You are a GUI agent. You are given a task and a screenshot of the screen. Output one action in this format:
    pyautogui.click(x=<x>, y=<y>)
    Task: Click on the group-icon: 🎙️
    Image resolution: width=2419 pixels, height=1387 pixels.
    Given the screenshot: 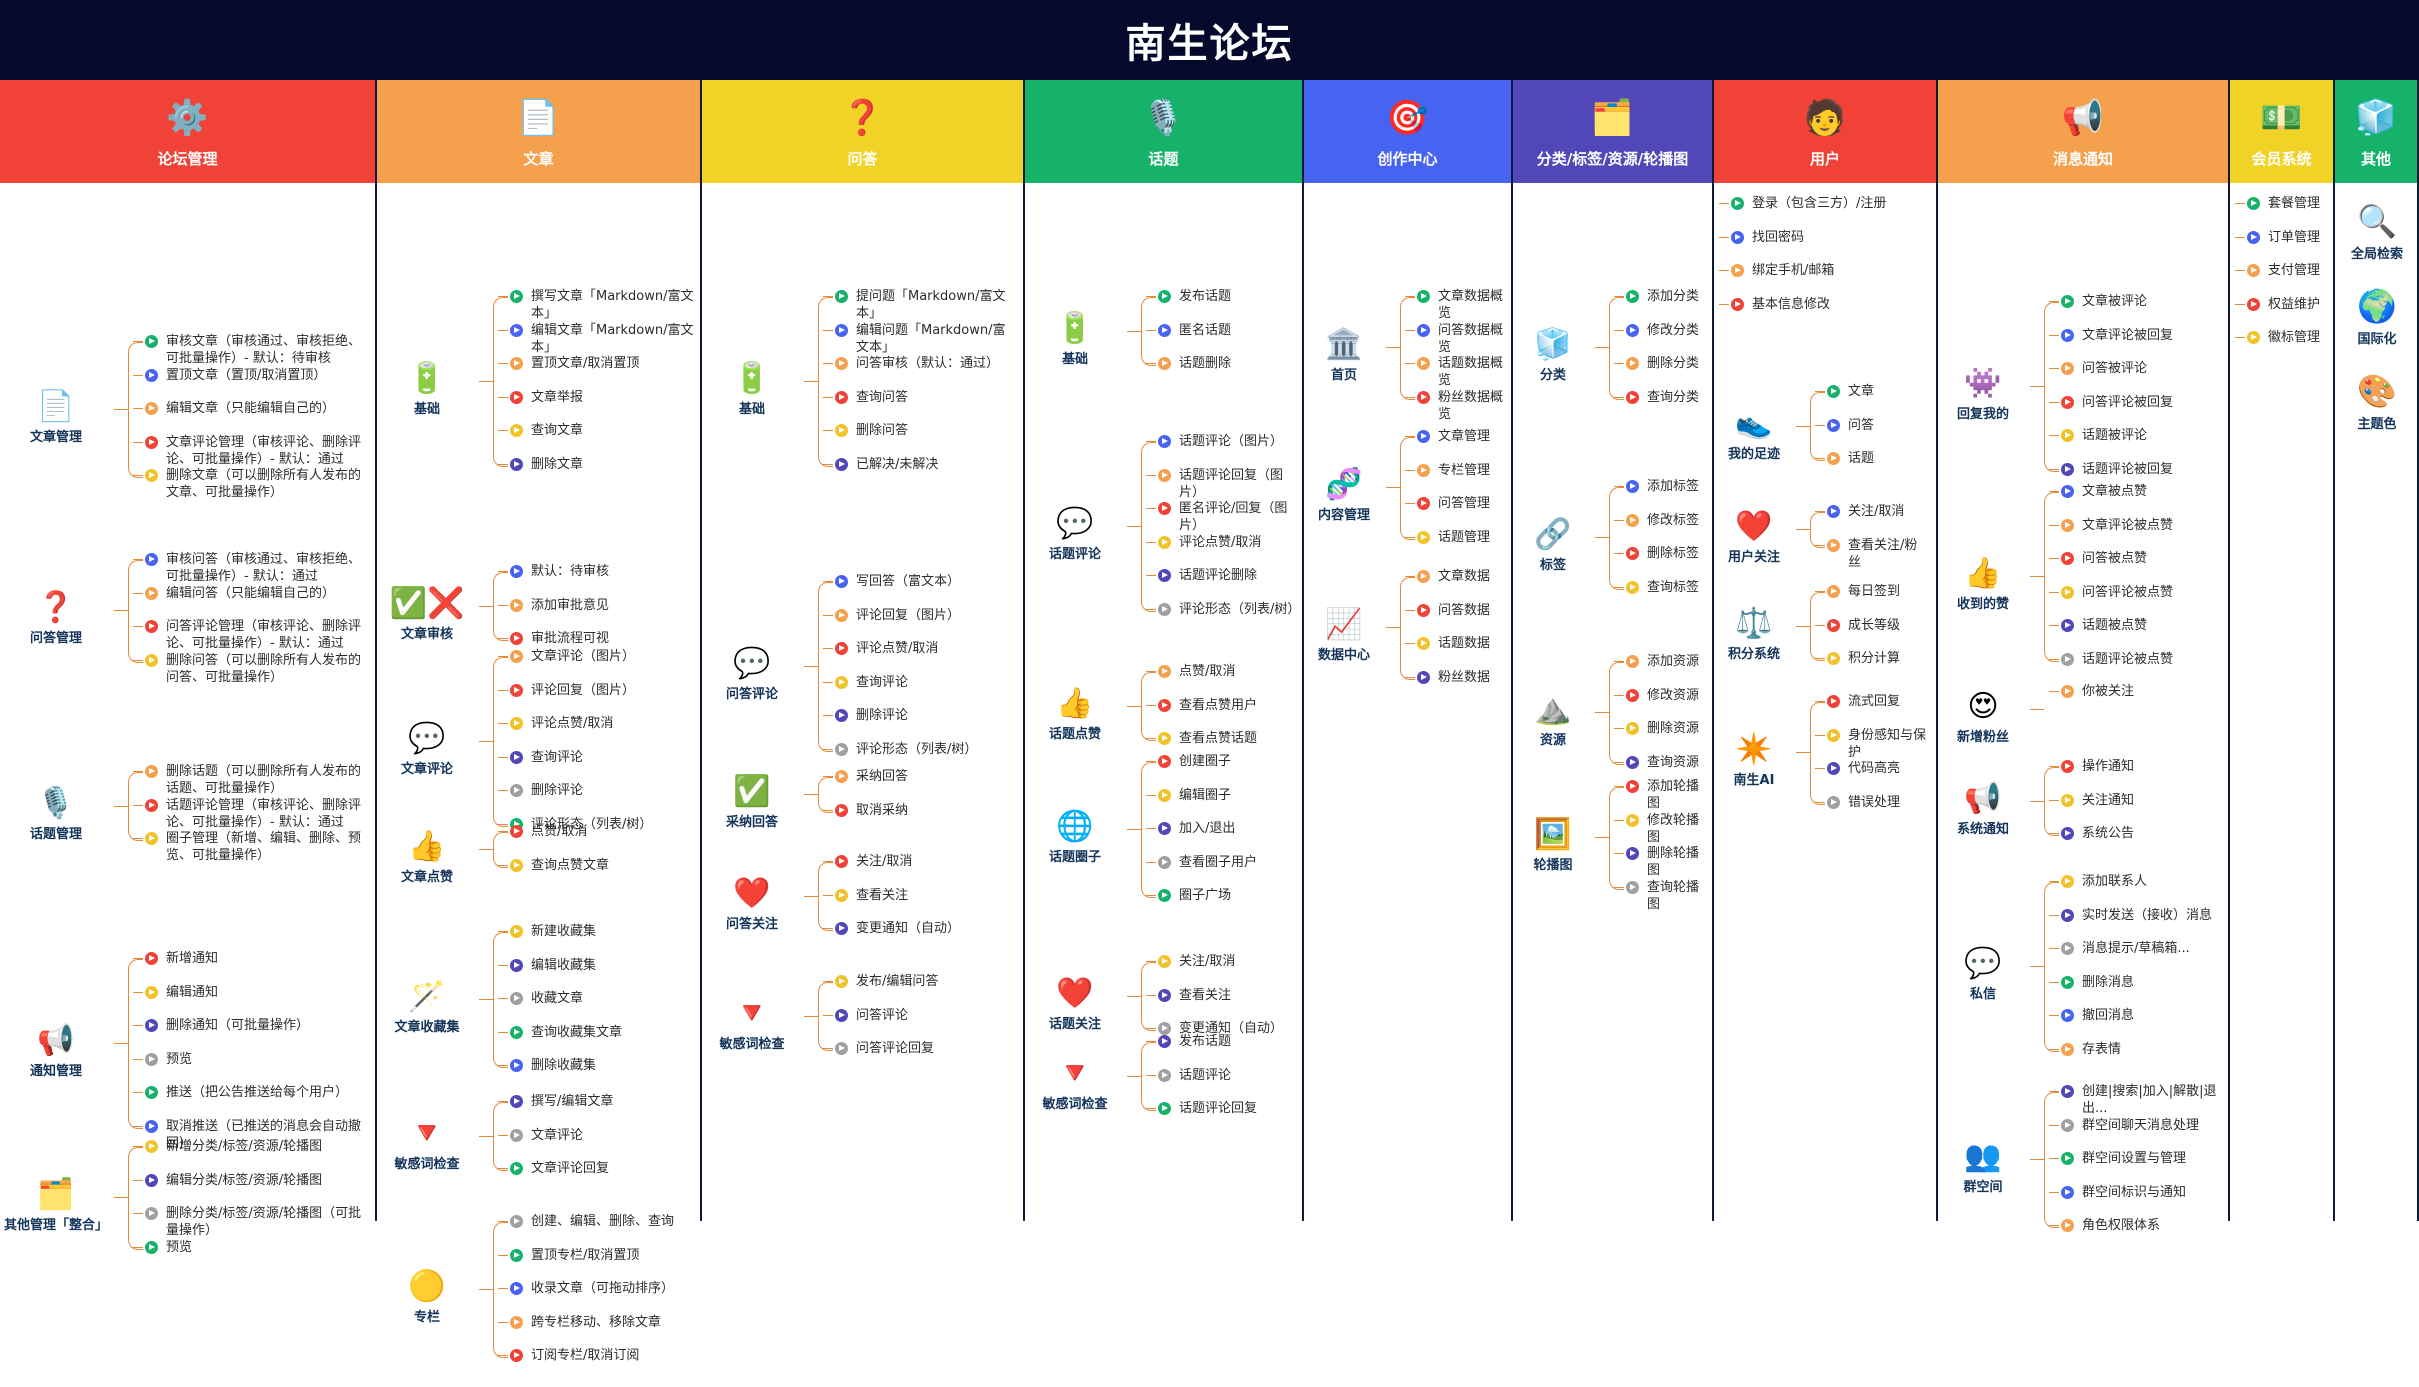 What is the action you would take?
    pyautogui.click(x=56, y=803)
    